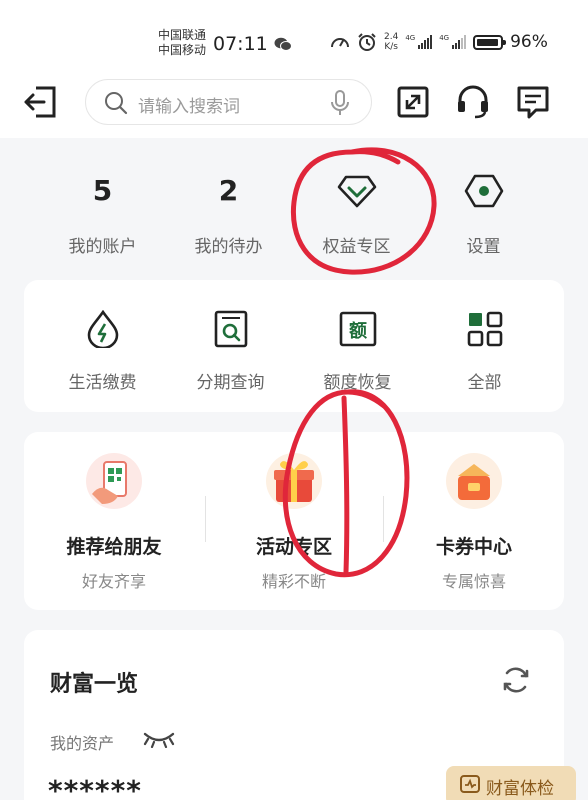  I want to click on net-speed-value: 2.4, so click(391, 37).